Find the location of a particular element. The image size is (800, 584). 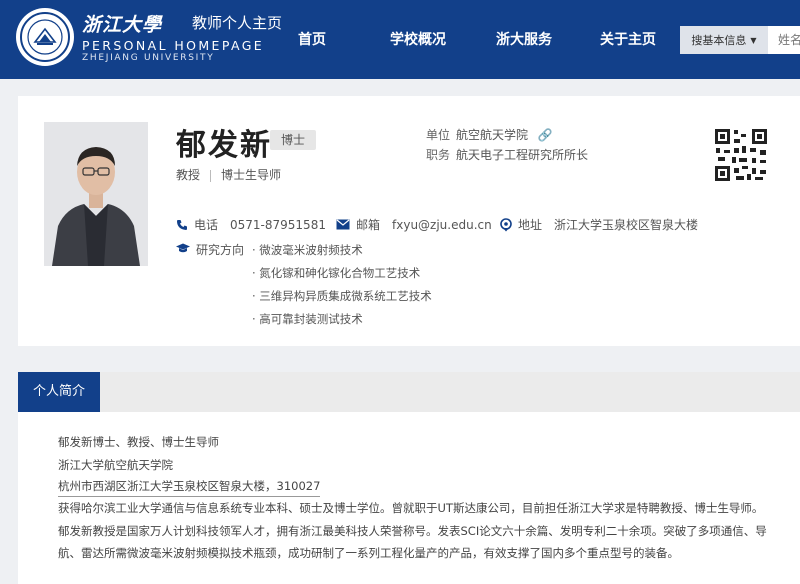

research-item: · 三维异构异质集成微系统工艺技术 is located at coordinates (342, 296).